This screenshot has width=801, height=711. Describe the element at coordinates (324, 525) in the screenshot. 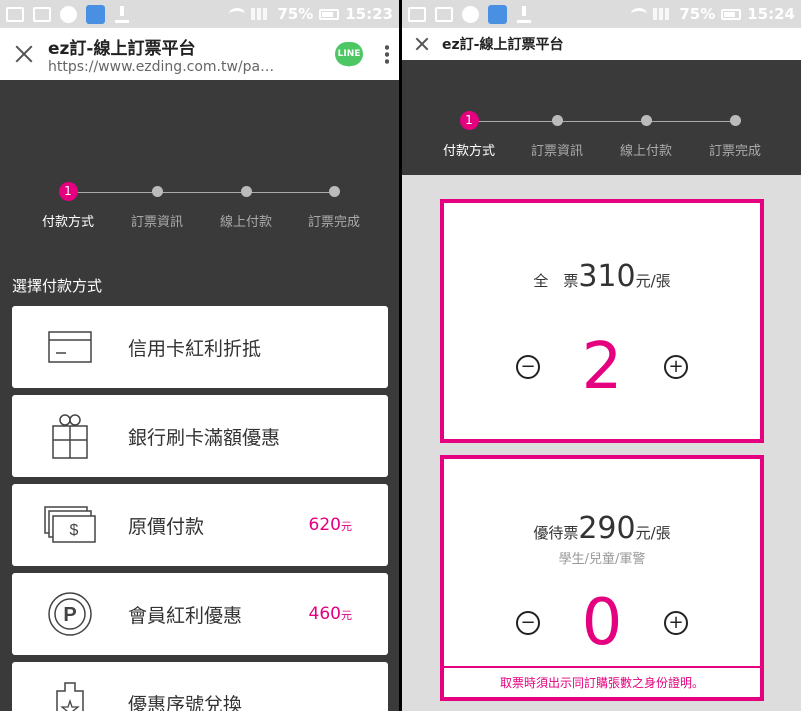

I see `price-value: 620` at that location.